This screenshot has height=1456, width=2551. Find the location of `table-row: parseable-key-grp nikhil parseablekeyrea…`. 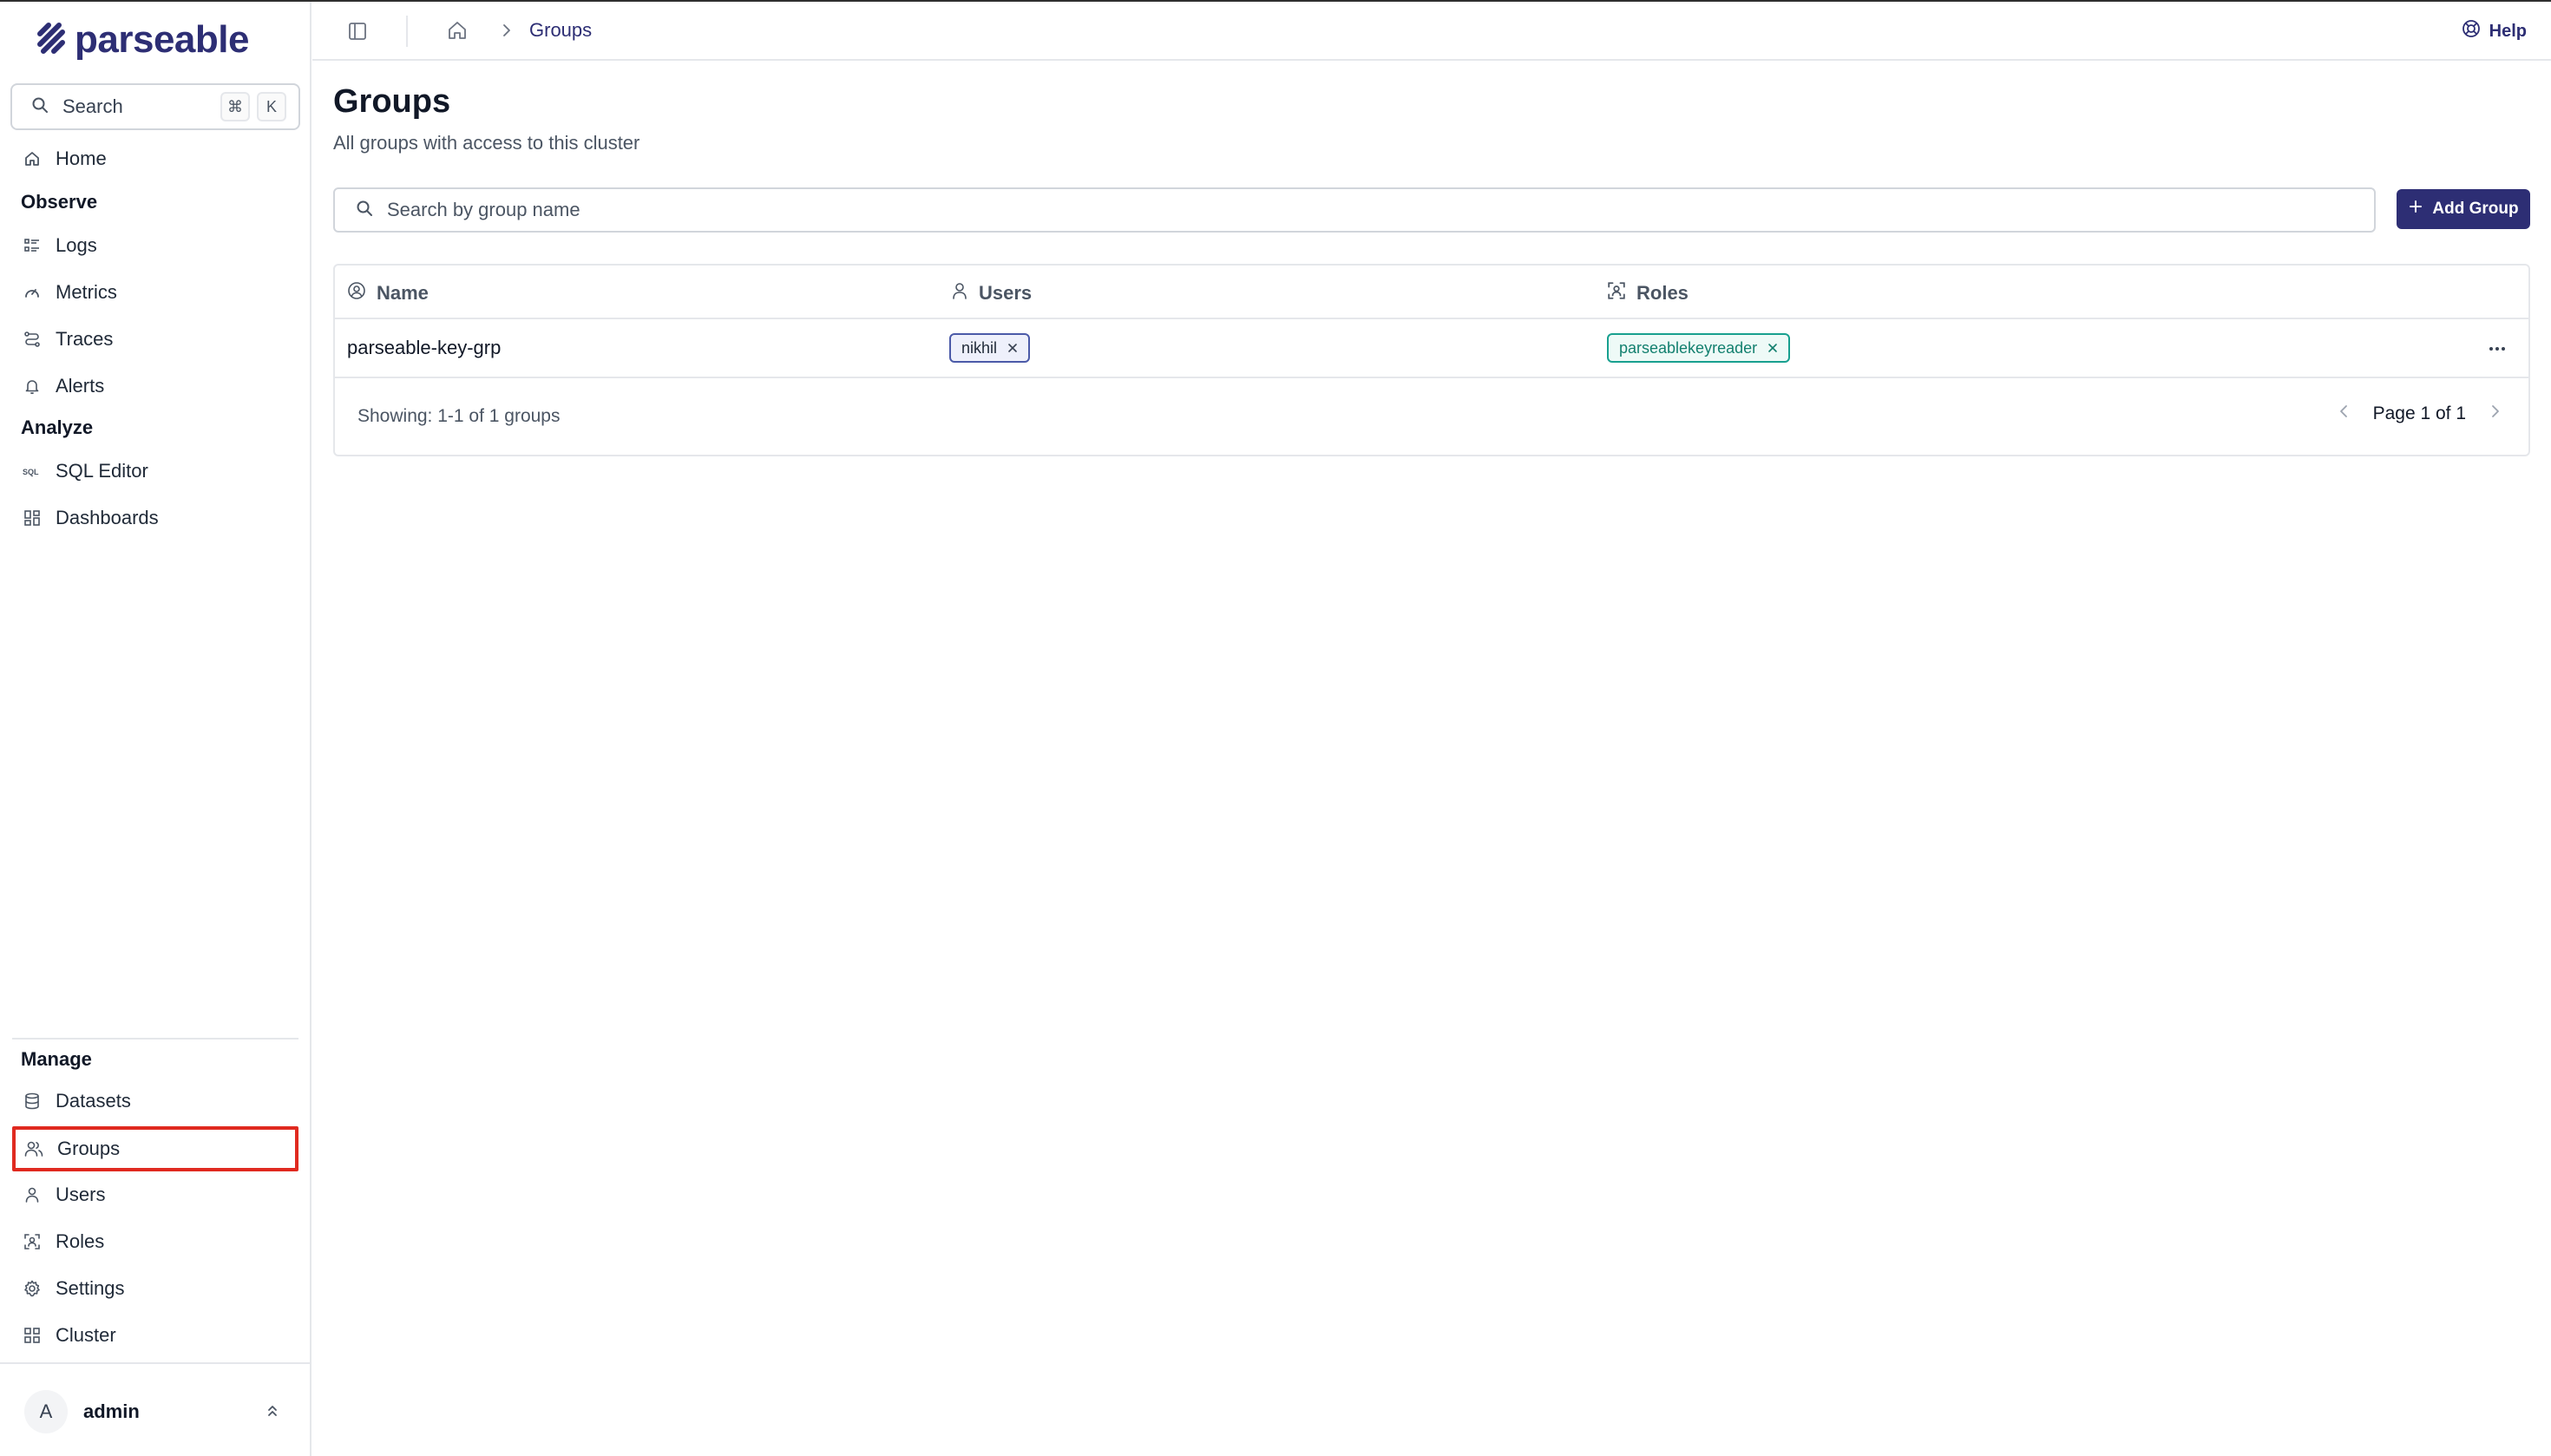

table-row: parseable-key-grp nikhil parseablekeyrea… is located at coordinates (1431, 348).